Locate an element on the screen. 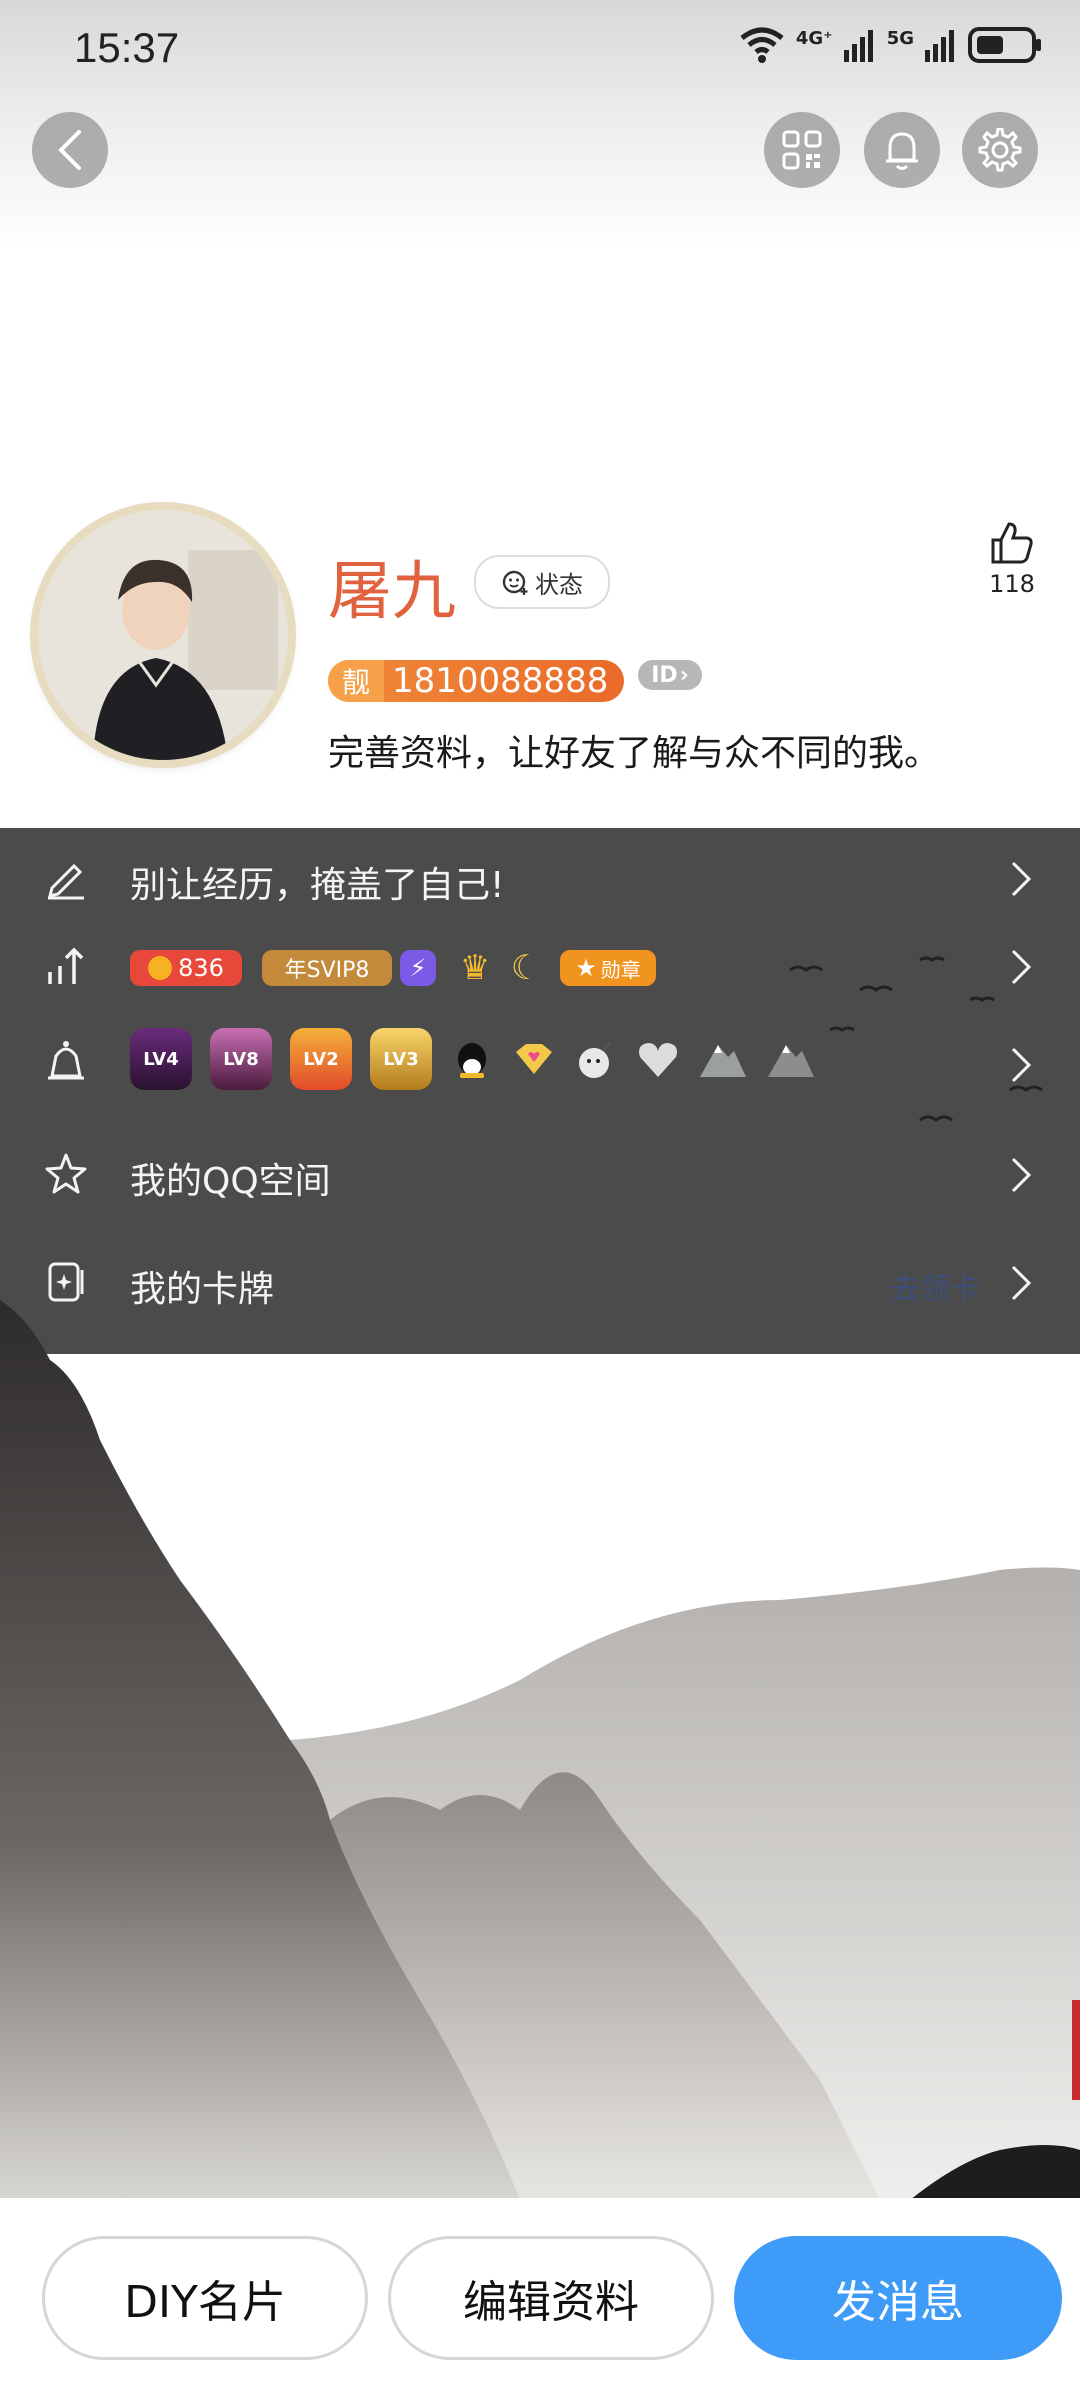  lv3-badge: LV3 is located at coordinates (401, 1059).